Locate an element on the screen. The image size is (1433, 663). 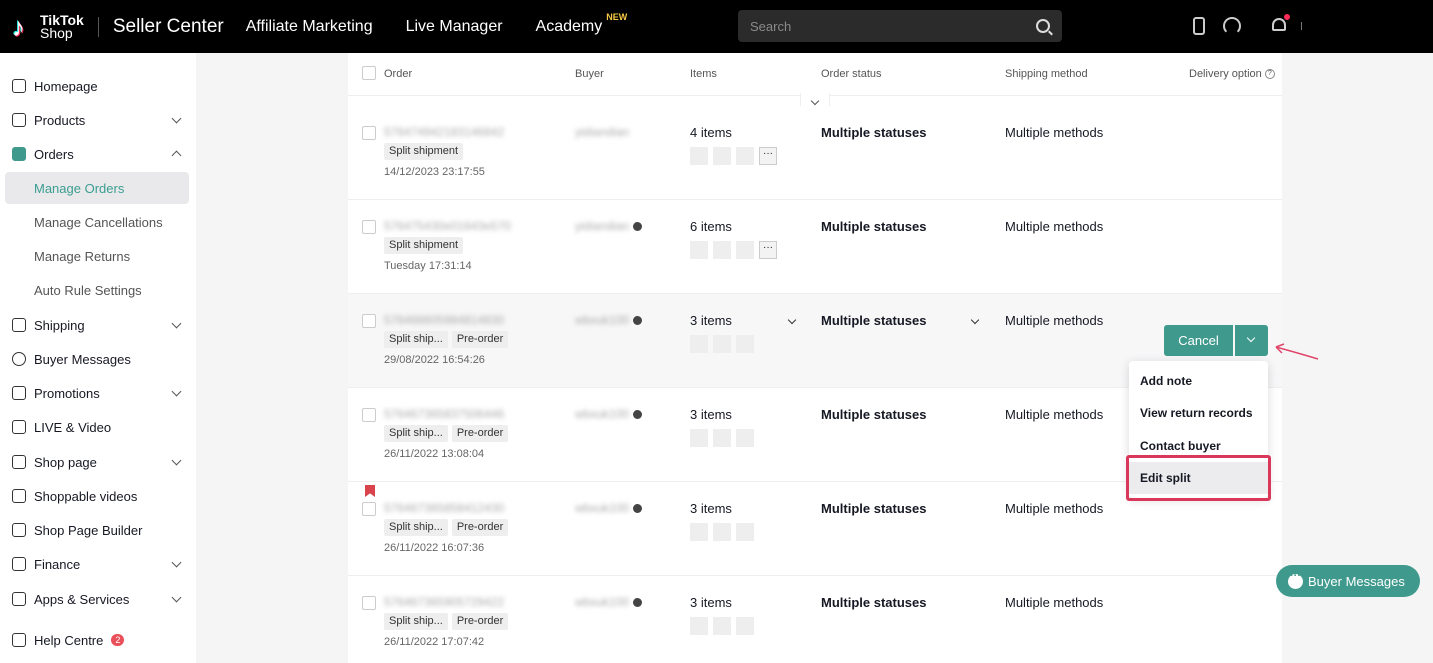
sidebar-item-label: Orders is located at coordinates (54, 154).